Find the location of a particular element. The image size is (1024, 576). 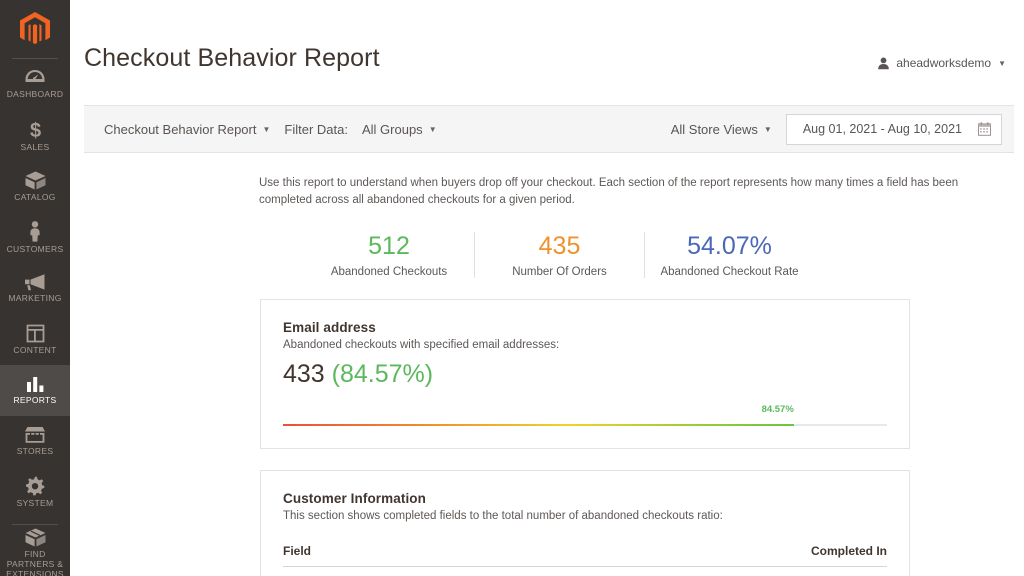

page-title: Checkout Behavior Report is located at coordinates (232, 58).